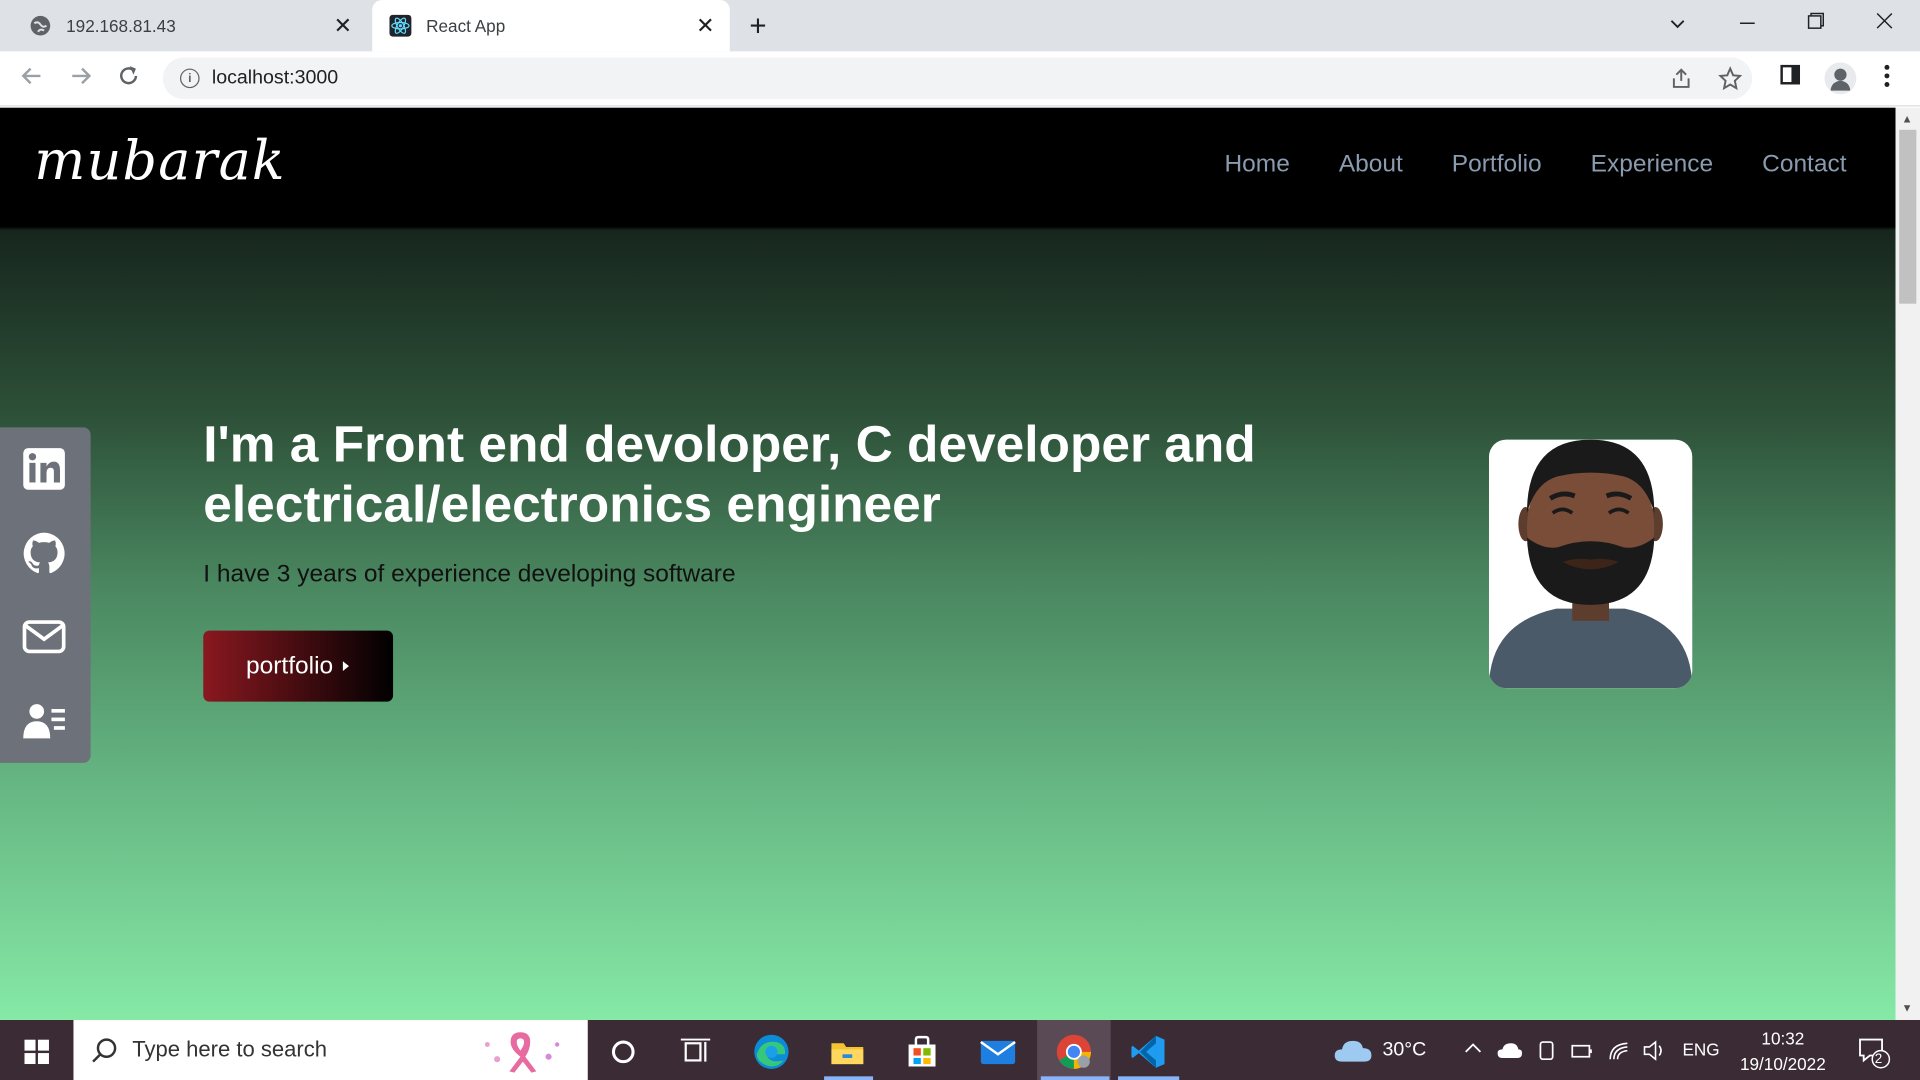  What do you see at coordinates (1075, 1078) in the screenshot?
I see `chrome-active-indicator` at bounding box center [1075, 1078].